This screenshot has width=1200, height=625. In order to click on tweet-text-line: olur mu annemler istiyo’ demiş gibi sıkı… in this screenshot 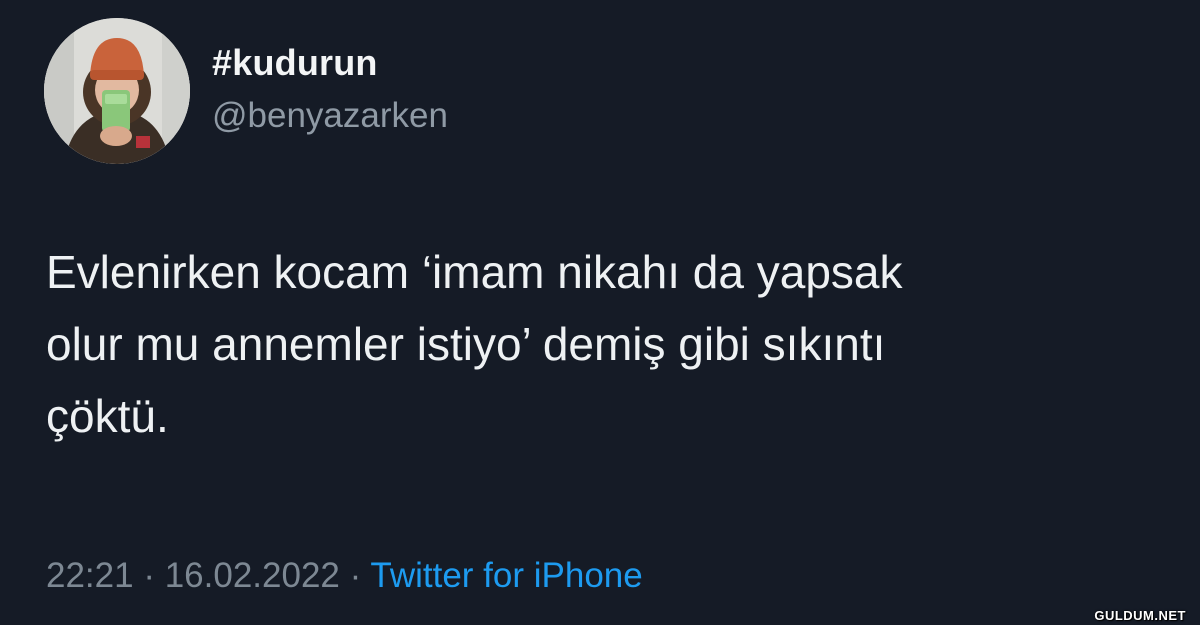, I will do `click(466, 344)`.